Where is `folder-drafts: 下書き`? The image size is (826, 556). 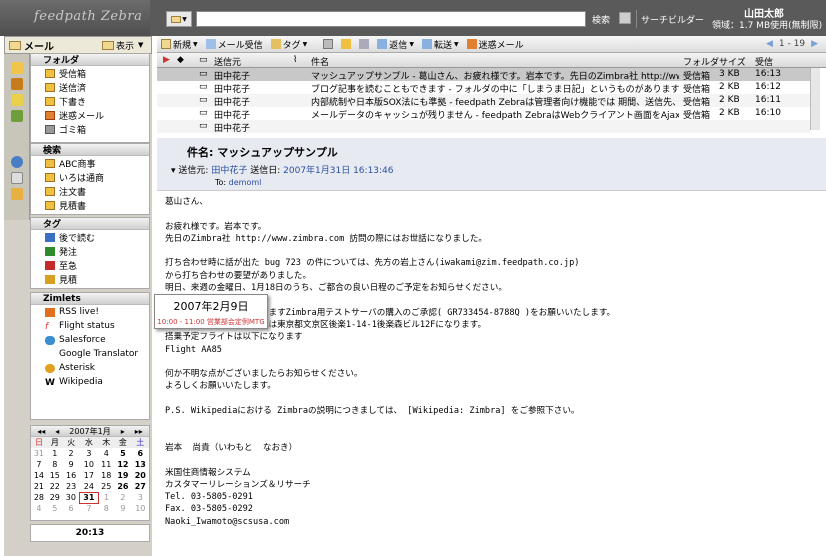 folder-drafts: 下書き is located at coordinates (90, 101).